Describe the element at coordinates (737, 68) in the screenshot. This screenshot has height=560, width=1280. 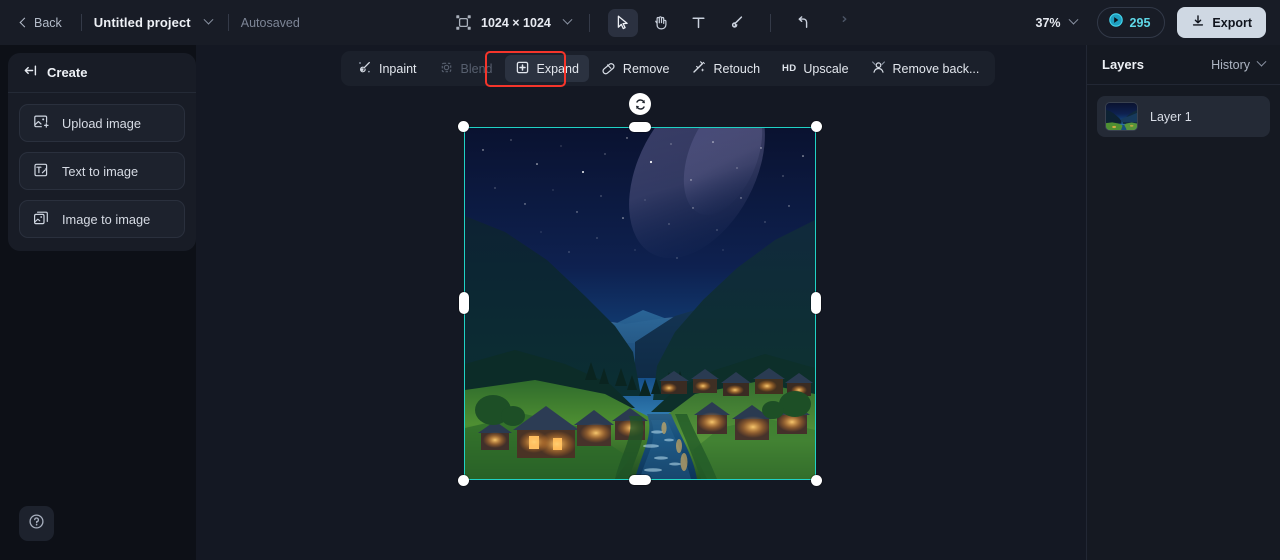
I see `retouch-label: Retouch` at that location.